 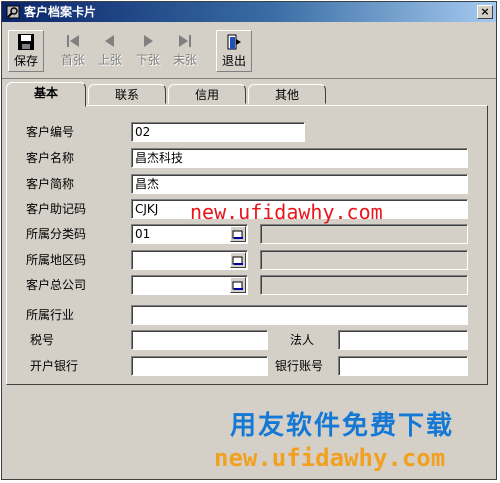 I want to click on customer-short-field: 昌杰, so click(x=299, y=184).